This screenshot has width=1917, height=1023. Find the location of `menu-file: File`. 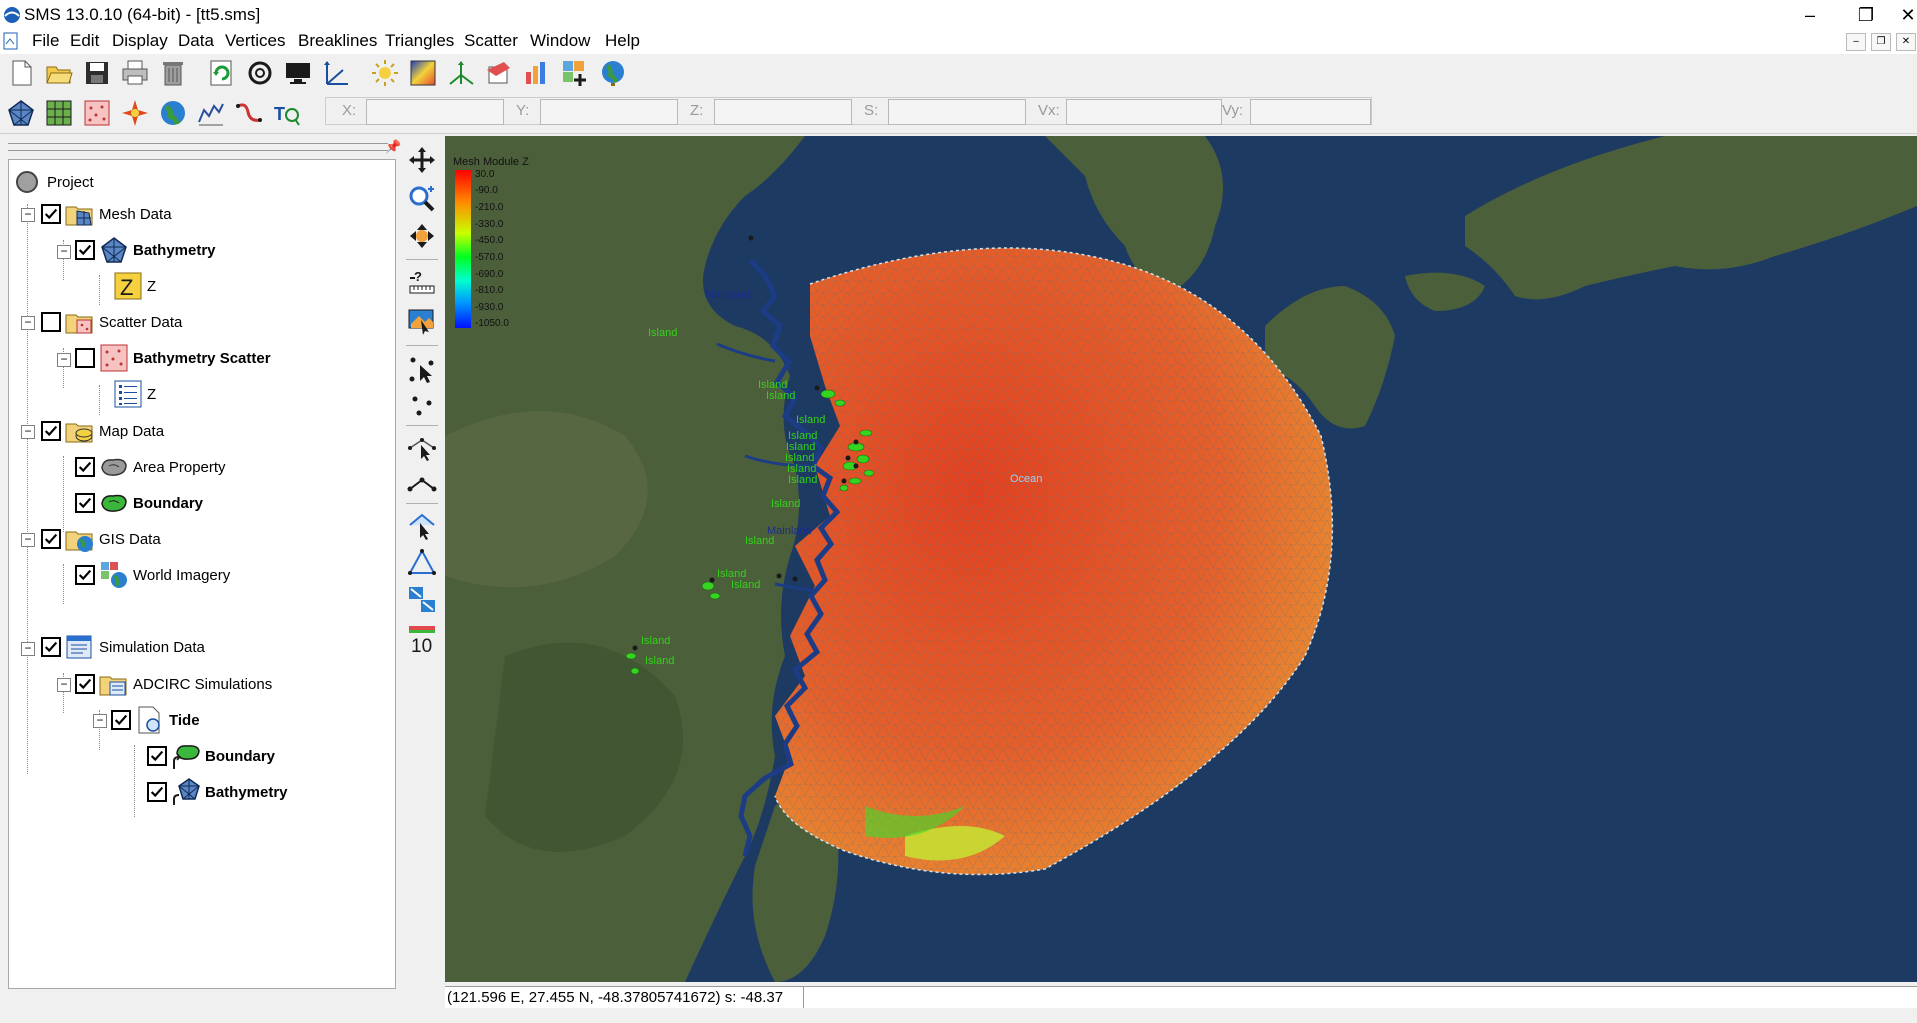

menu-file: File is located at coordinates (45, 41).